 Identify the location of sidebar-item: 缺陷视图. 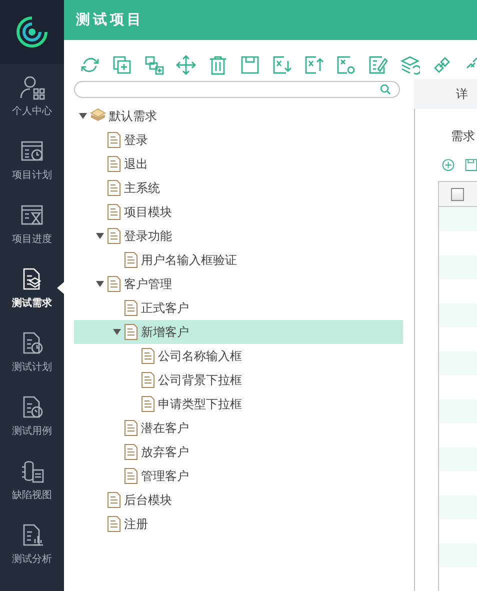
(32, 480).